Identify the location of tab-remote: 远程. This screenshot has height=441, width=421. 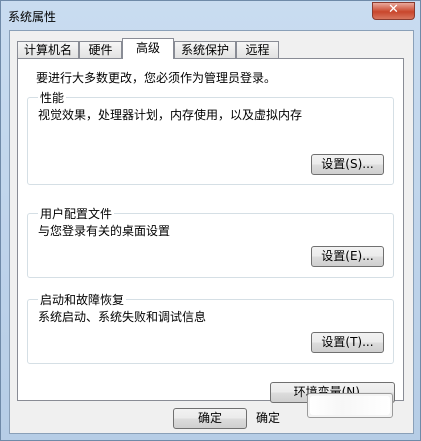
(257, 49).